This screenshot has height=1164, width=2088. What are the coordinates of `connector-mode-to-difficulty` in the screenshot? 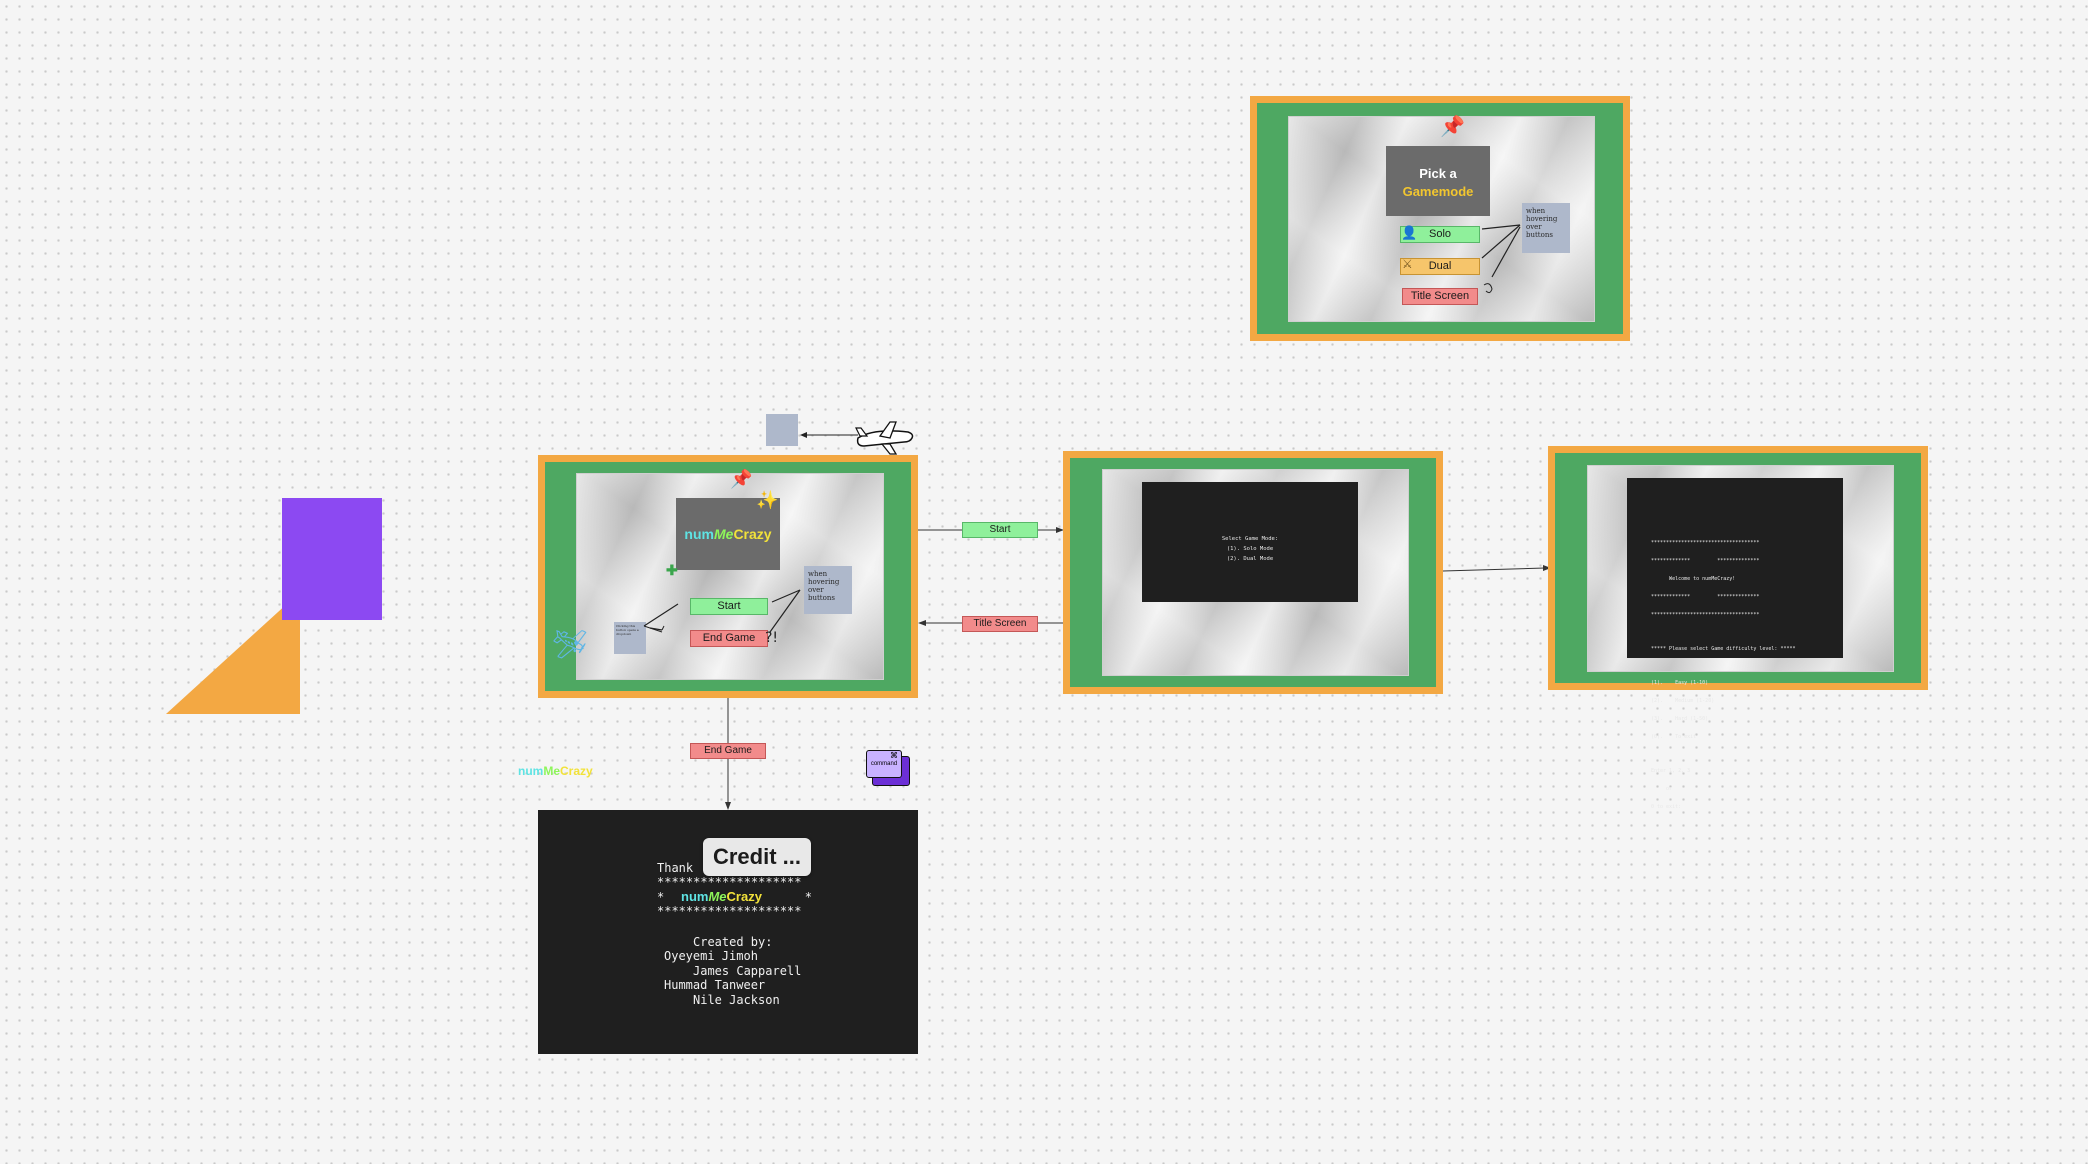 It's located at (1497, 568).